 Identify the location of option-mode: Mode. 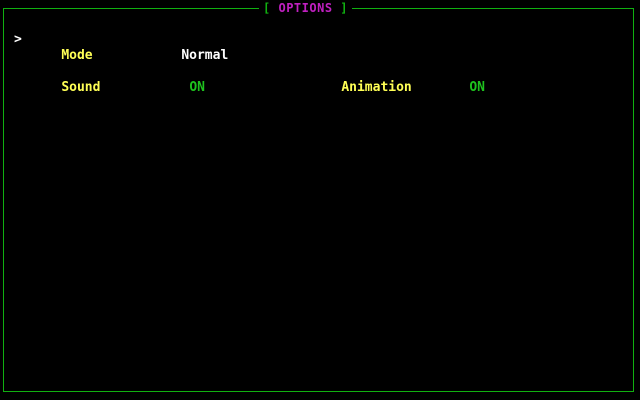
(61, 47).